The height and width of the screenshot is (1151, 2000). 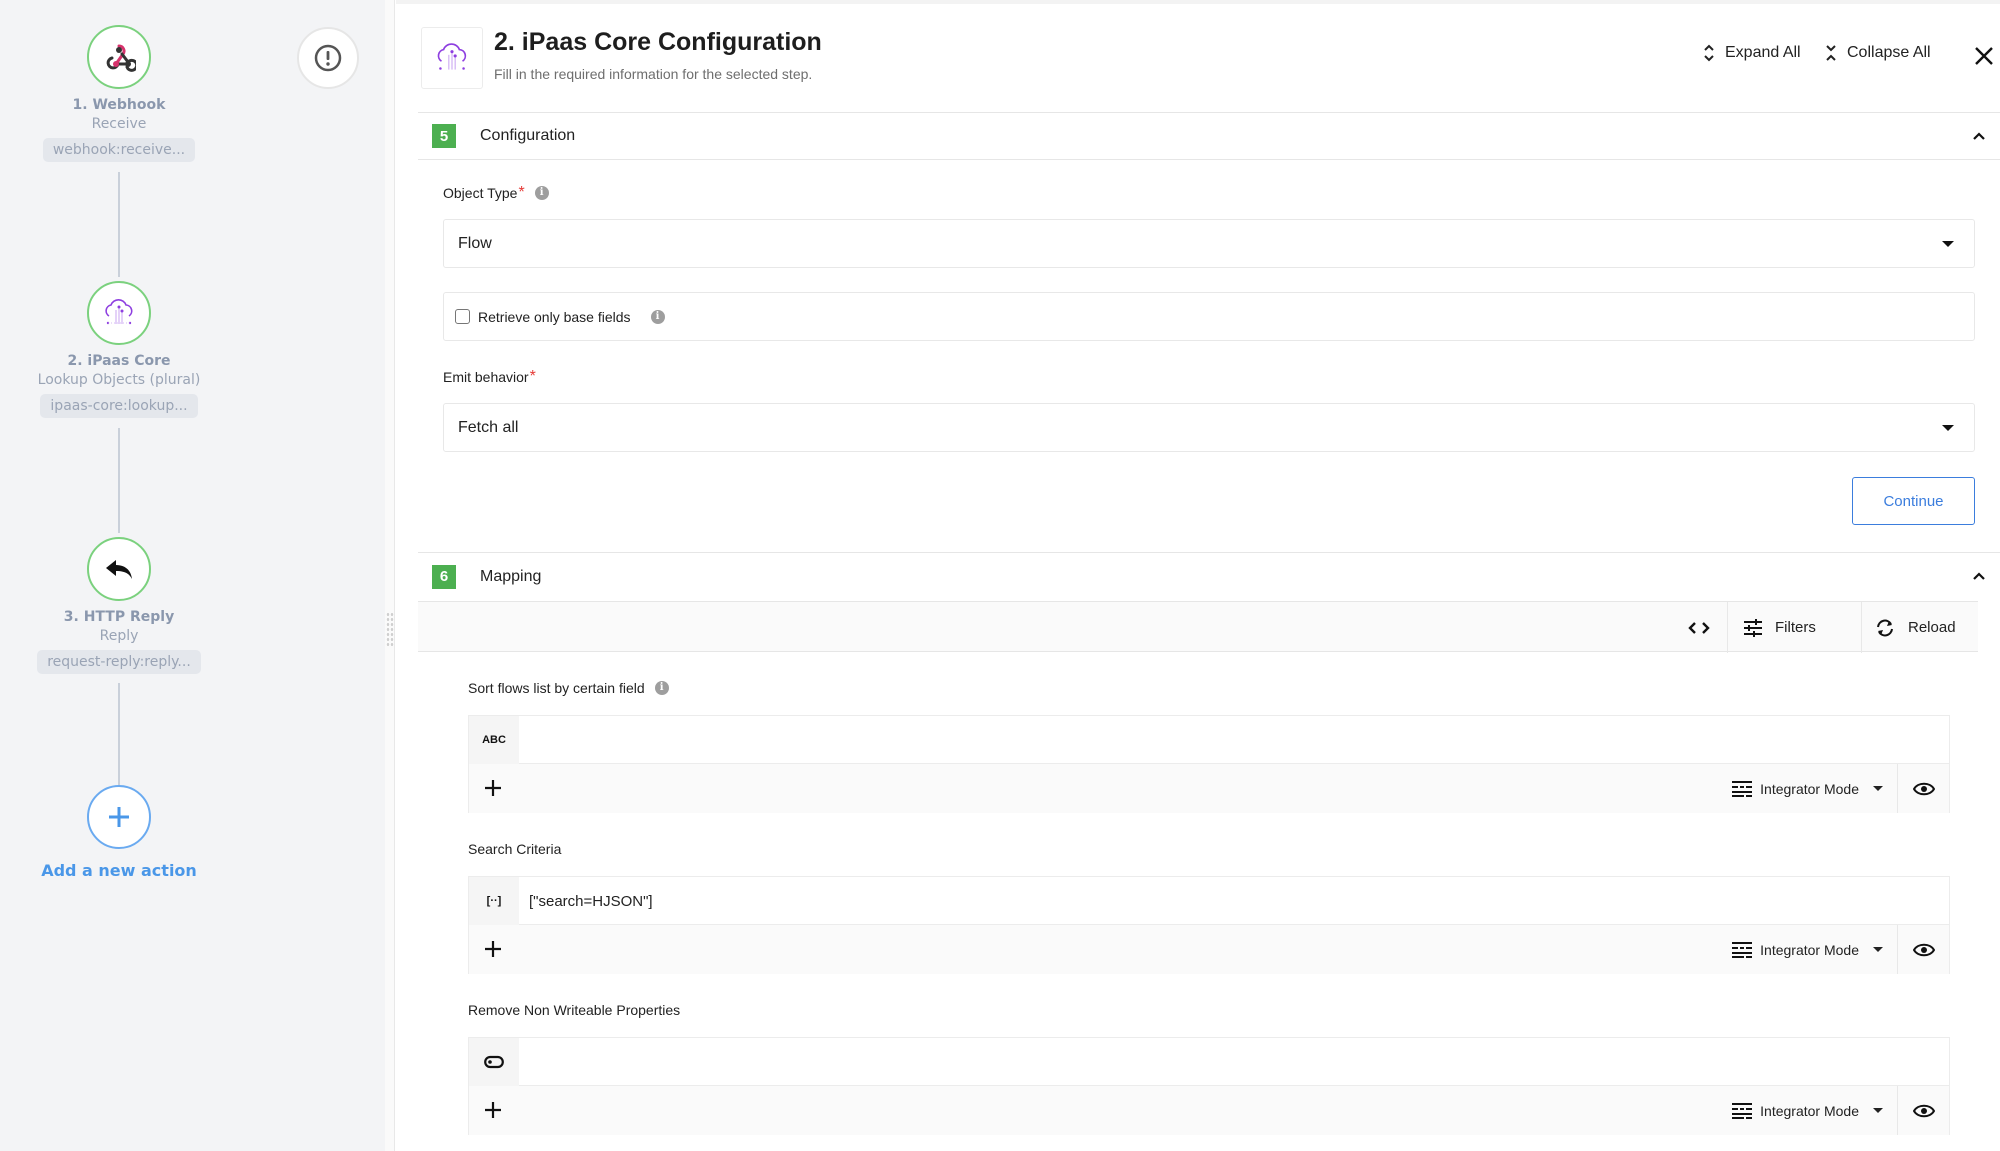 I want to click on page-title: 2. iPaas Core Configuration, so click(x=658, y=42).